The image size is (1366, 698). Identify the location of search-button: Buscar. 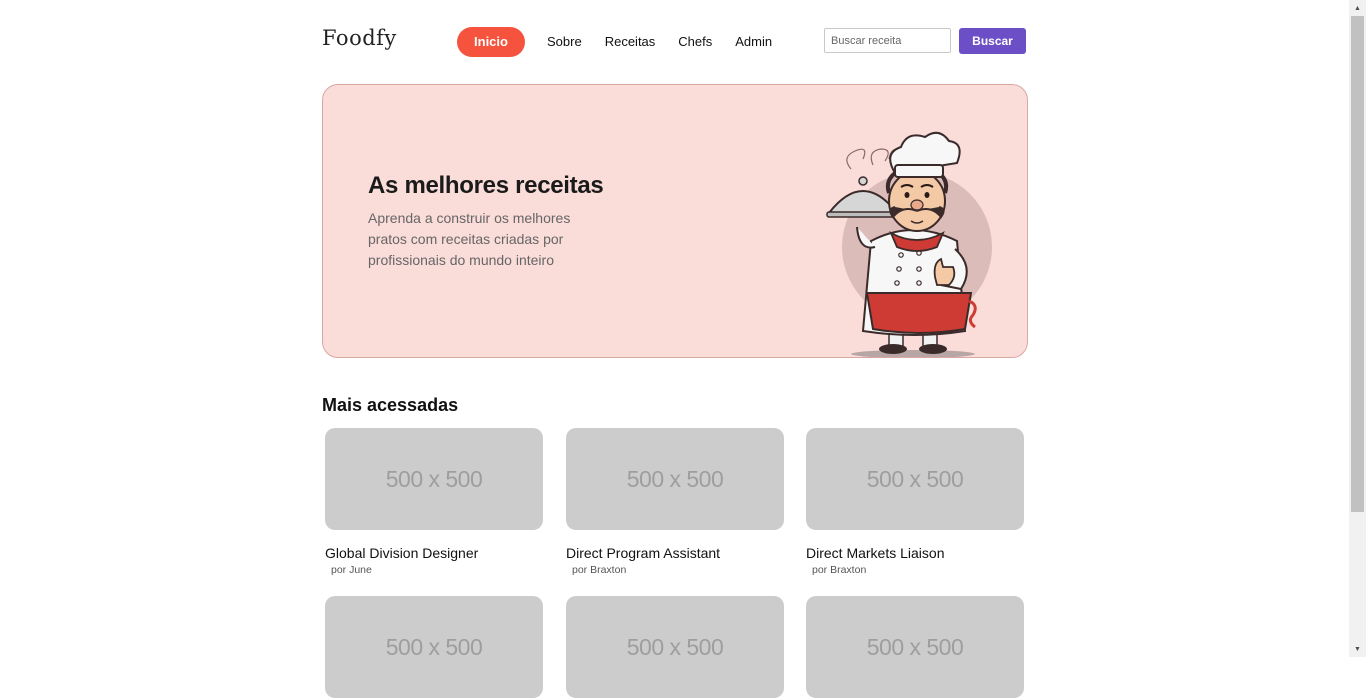
(992, 41).